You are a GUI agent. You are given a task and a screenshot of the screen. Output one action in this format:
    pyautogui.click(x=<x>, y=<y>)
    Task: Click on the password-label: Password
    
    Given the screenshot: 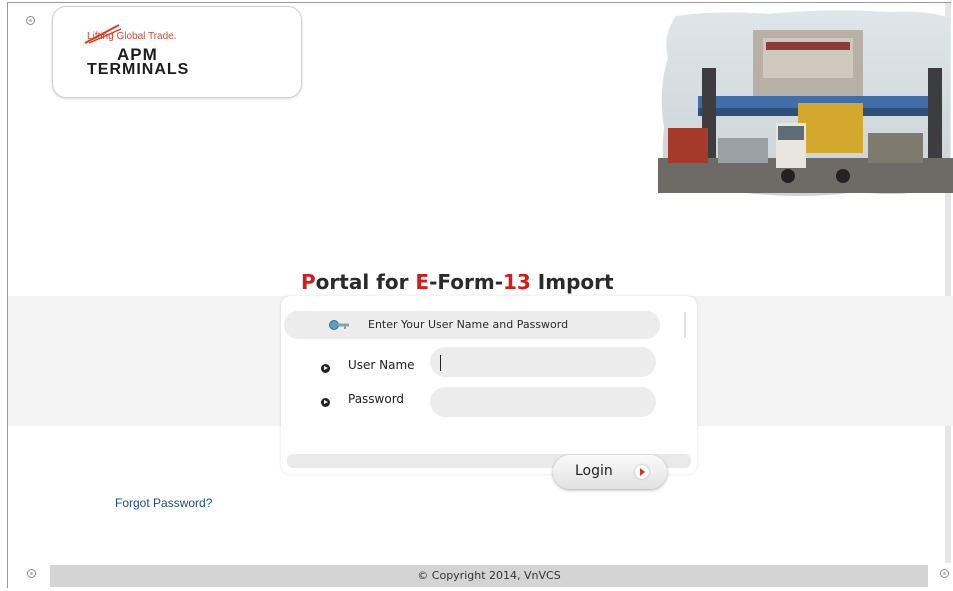 What is the action you would take?
    pyautogui.click(x=376, y=399)
    